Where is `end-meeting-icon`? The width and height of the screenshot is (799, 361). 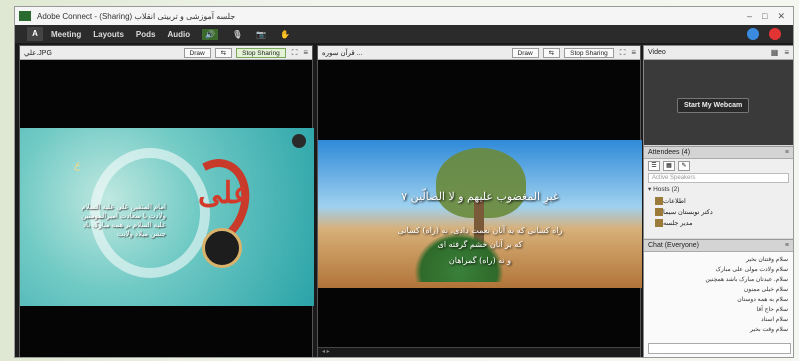
end-meeting-icon is located at coordinates (775, 34).